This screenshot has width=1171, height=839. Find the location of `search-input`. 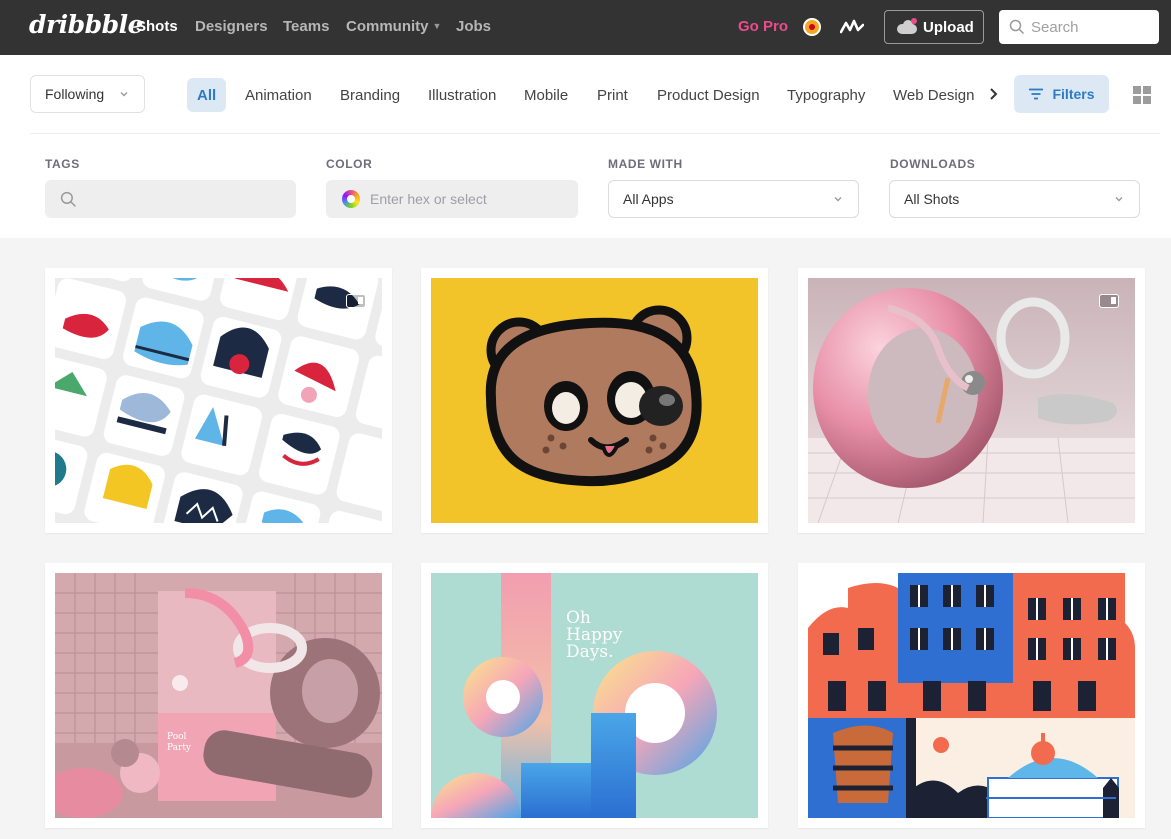

search-input is located at coordinates (1091, 27).